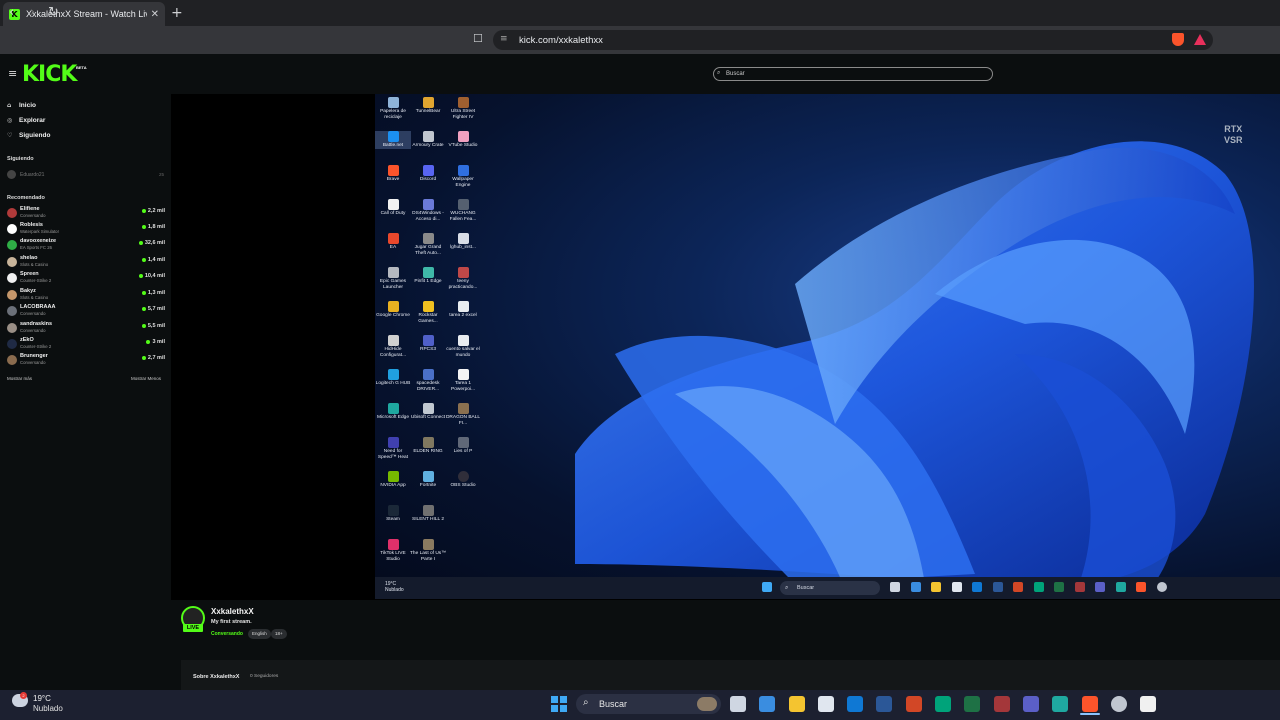 This screenshot has width=1280, height=720. Describe the element at coordinates (279, 634) in the screenshot. I see `tag-18plus: 18+` at that location.